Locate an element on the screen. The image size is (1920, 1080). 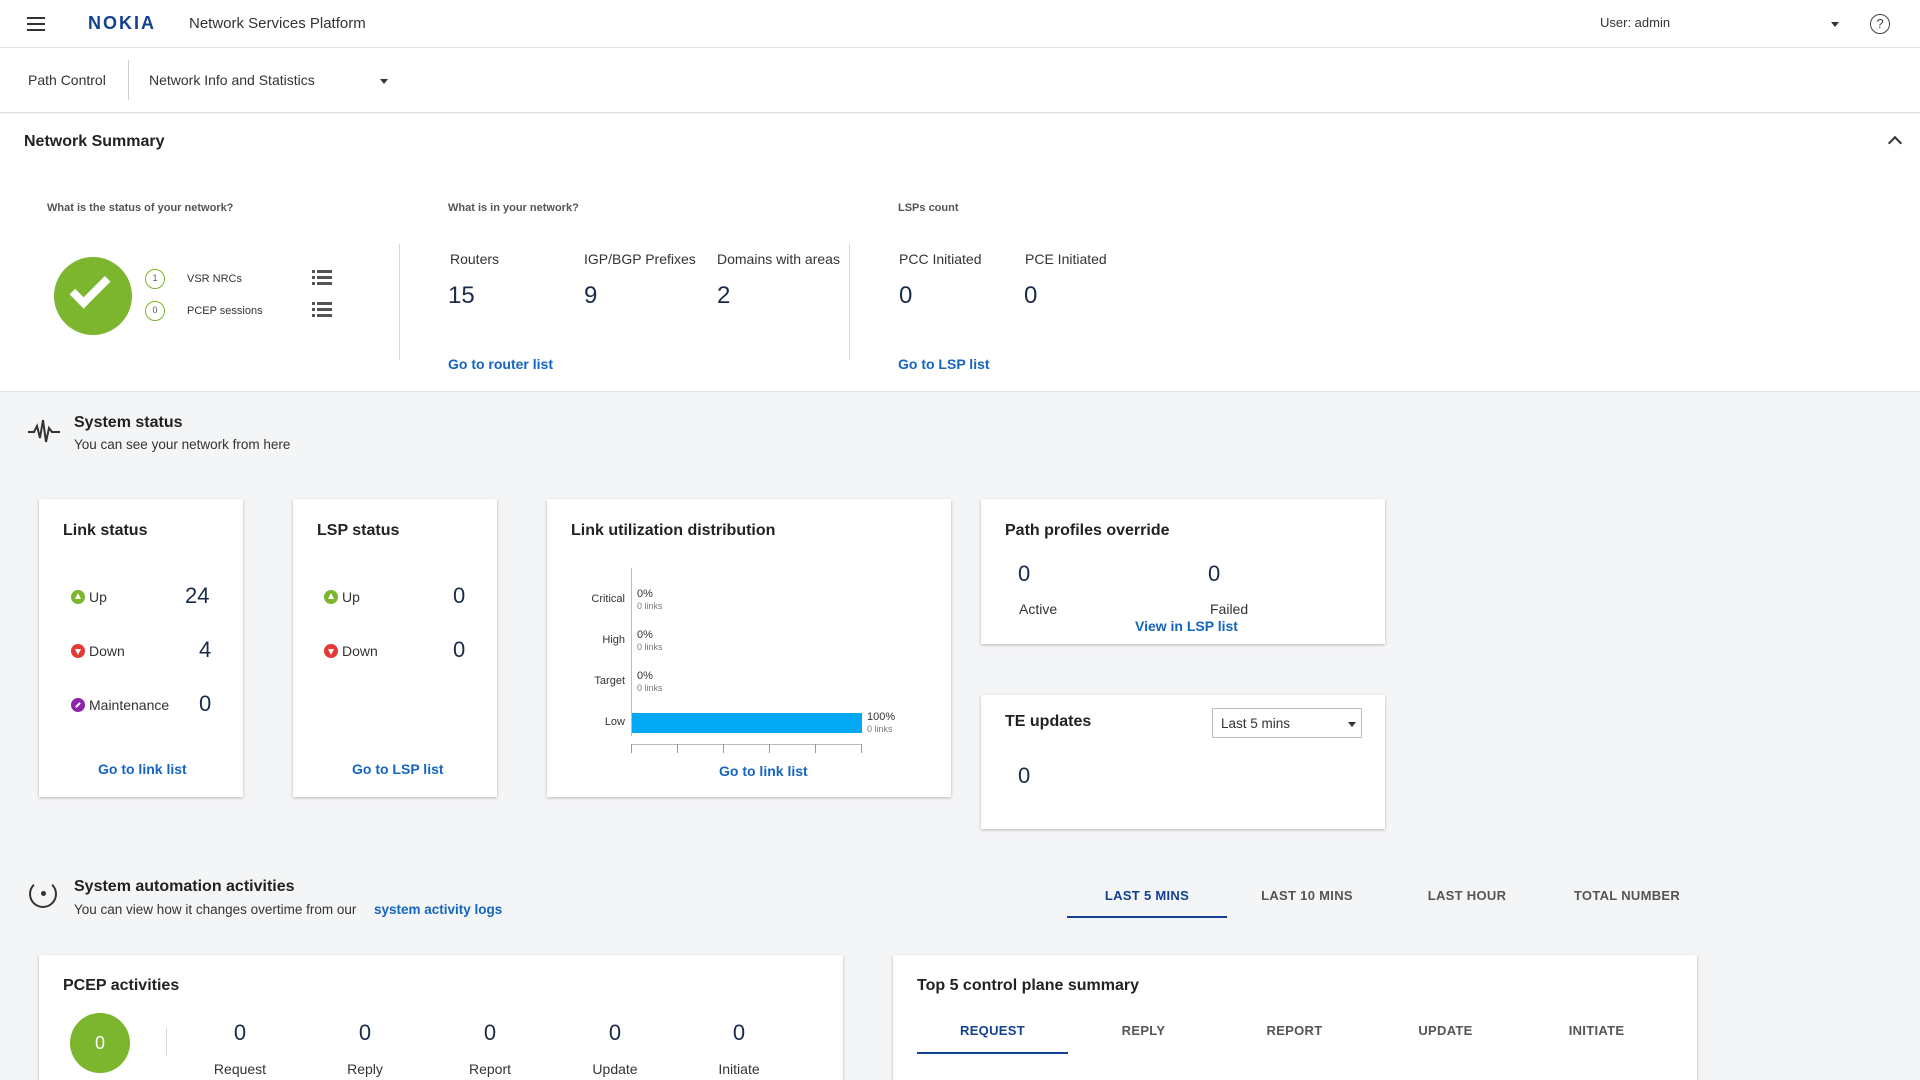
tab-total-number: TOTAL NUMBER is located at coordinates (1627, 895).